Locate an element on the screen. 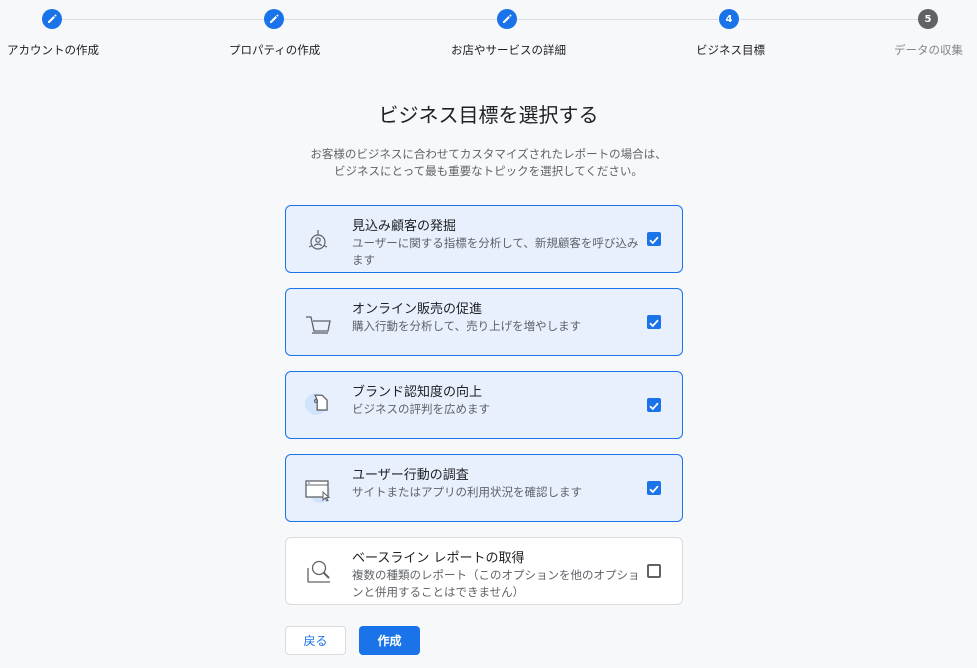 This screenshot has width=977, height=668. goal-description: 購入行動を分析して、売り上げを増やします is located at coordinates (467, 326).